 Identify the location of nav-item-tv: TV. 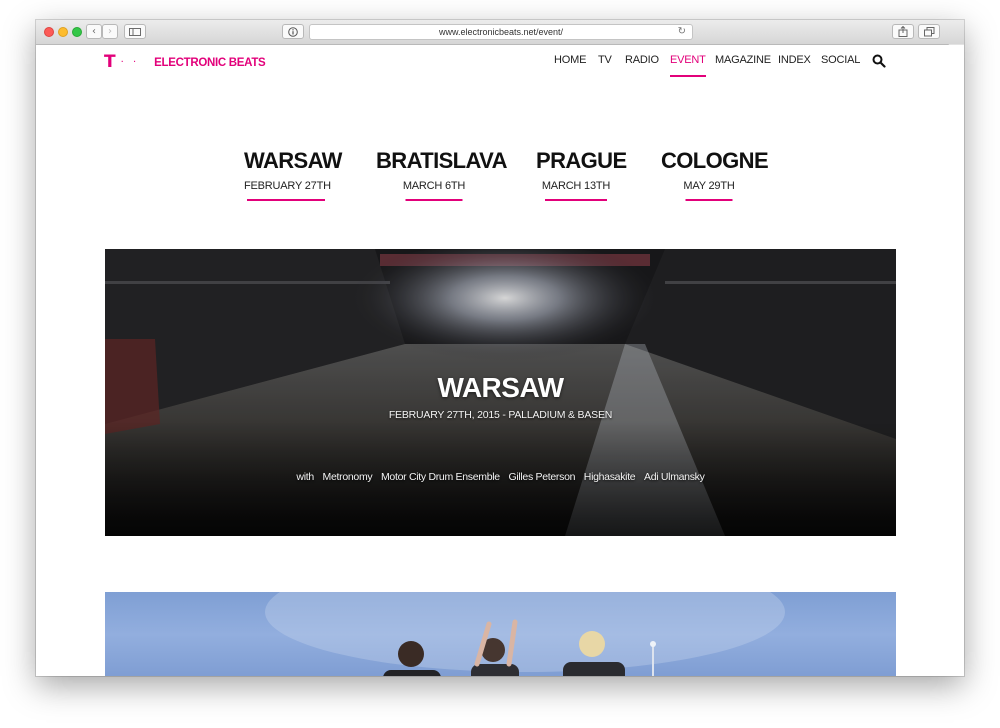
(605, 60).